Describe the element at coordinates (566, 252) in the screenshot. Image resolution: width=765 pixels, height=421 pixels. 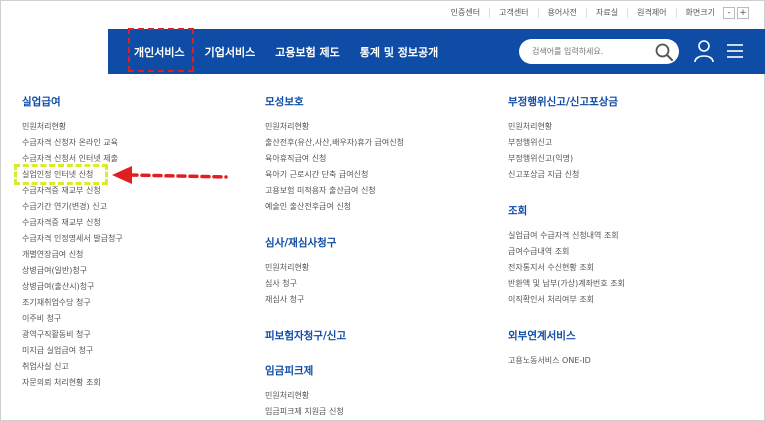
I see `menu-item: 급여수급내역 조회` at that location.